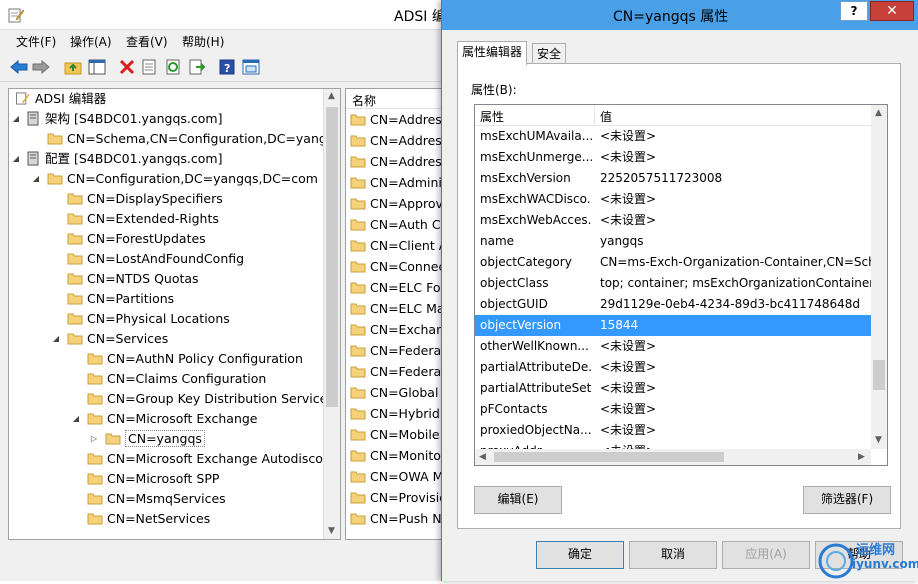 Image resolution: width=918 pixels, height=584 pixels. What do you see at coordinates (19, 67) in the screenshot?
I see `back-icon` at bounding box center [19, 67].